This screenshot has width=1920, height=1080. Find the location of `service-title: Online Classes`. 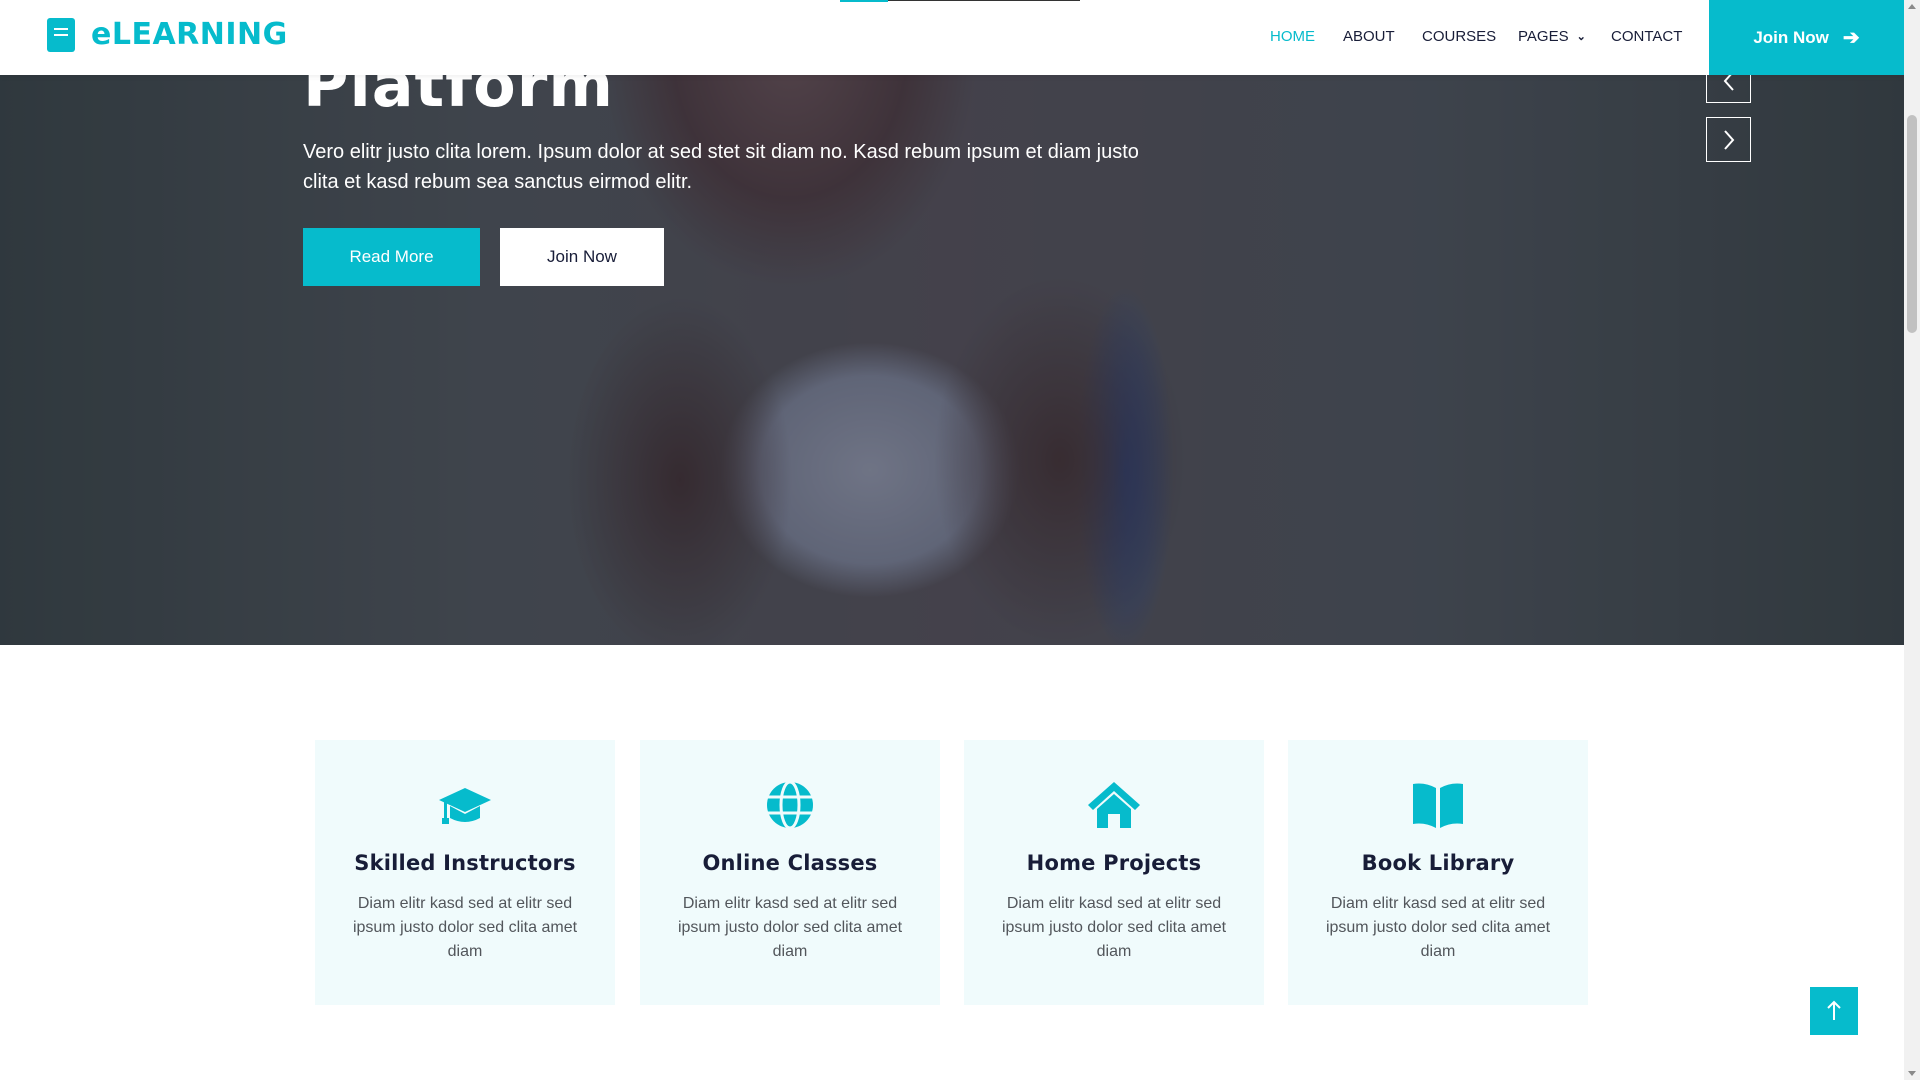

service-title: Online Classes is located at coordinates (790, 863).